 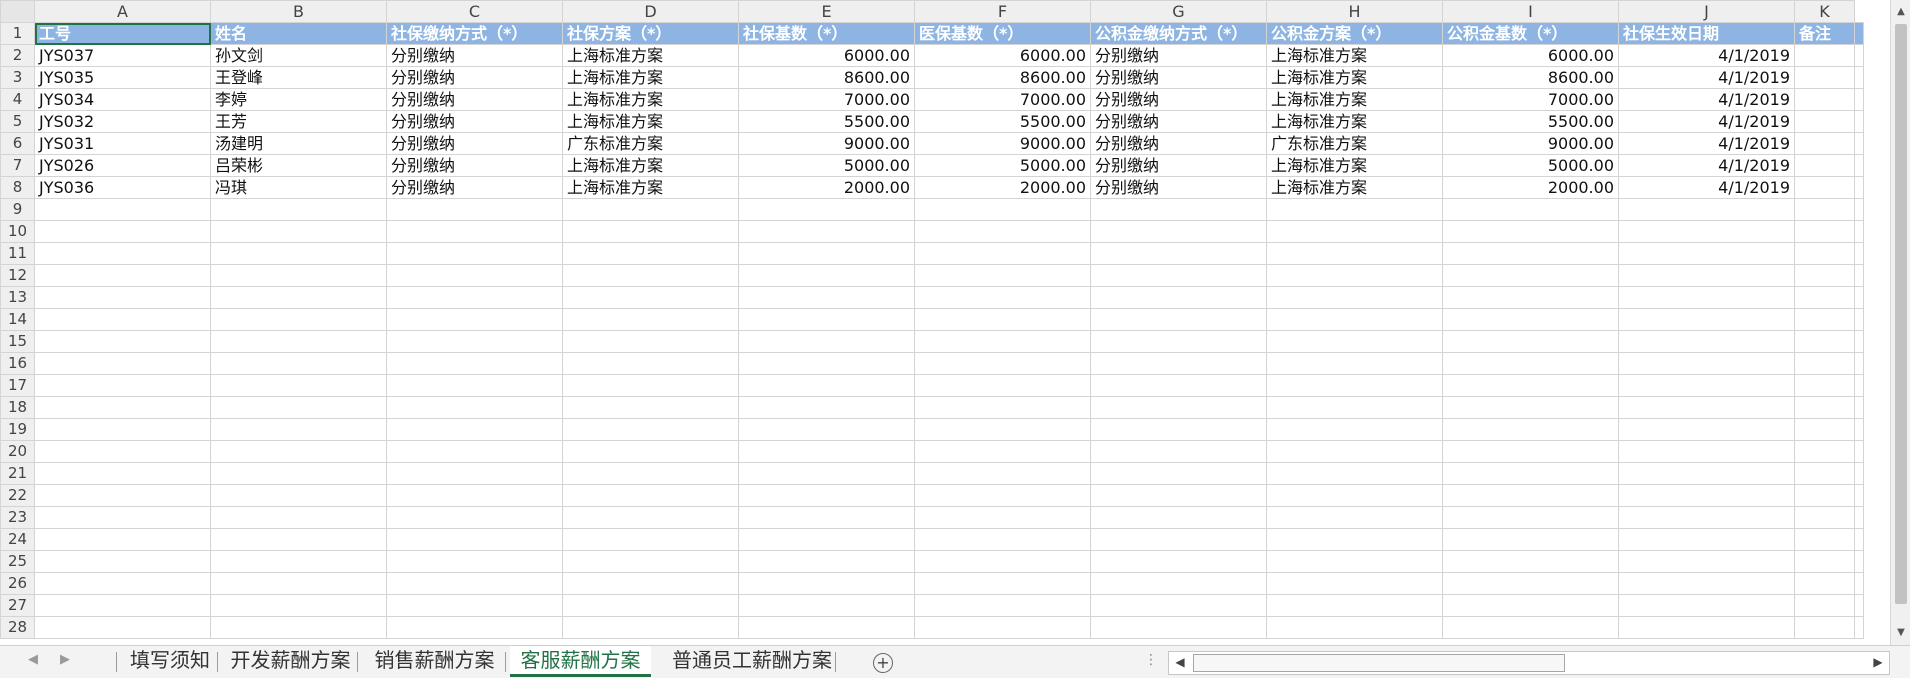 I want to click on row-header: 18, so click(x=17, y=407).